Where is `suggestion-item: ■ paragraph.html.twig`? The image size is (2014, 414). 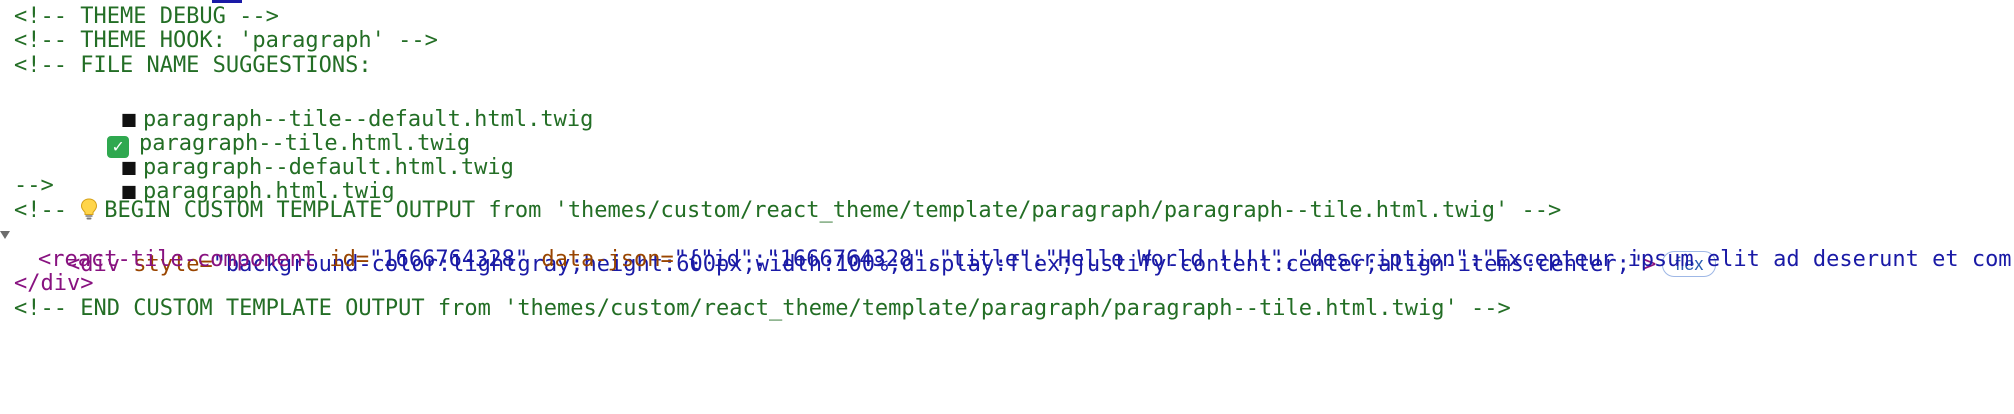 suggestion-item: ■ paragraph.html.twig is located at coordinates (228, 175).